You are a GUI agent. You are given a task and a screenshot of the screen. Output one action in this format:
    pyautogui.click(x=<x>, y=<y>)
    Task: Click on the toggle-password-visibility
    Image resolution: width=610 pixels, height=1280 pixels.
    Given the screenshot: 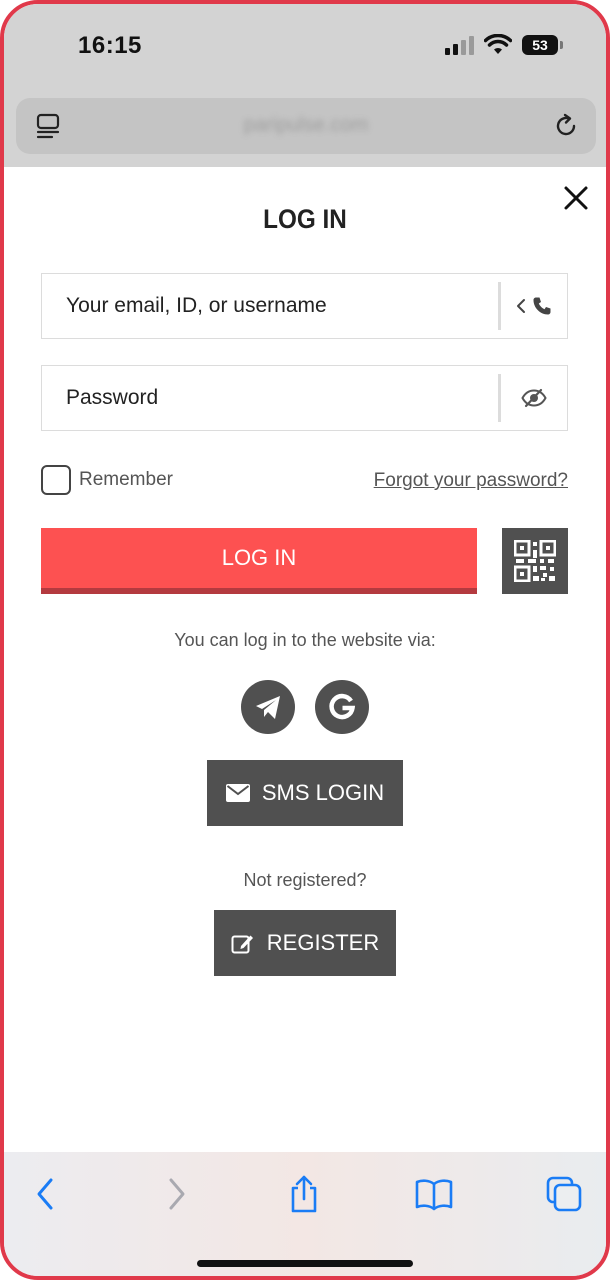 What is the action you would take?
    pyautogui.click(x=534, y=398)
    